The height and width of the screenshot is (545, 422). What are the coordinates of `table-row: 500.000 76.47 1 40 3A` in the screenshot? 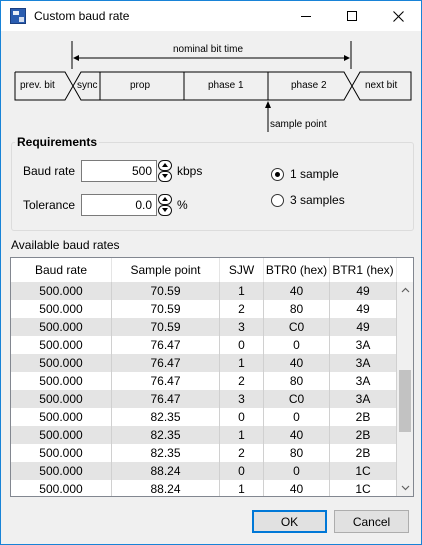 It's located at (204, 363).